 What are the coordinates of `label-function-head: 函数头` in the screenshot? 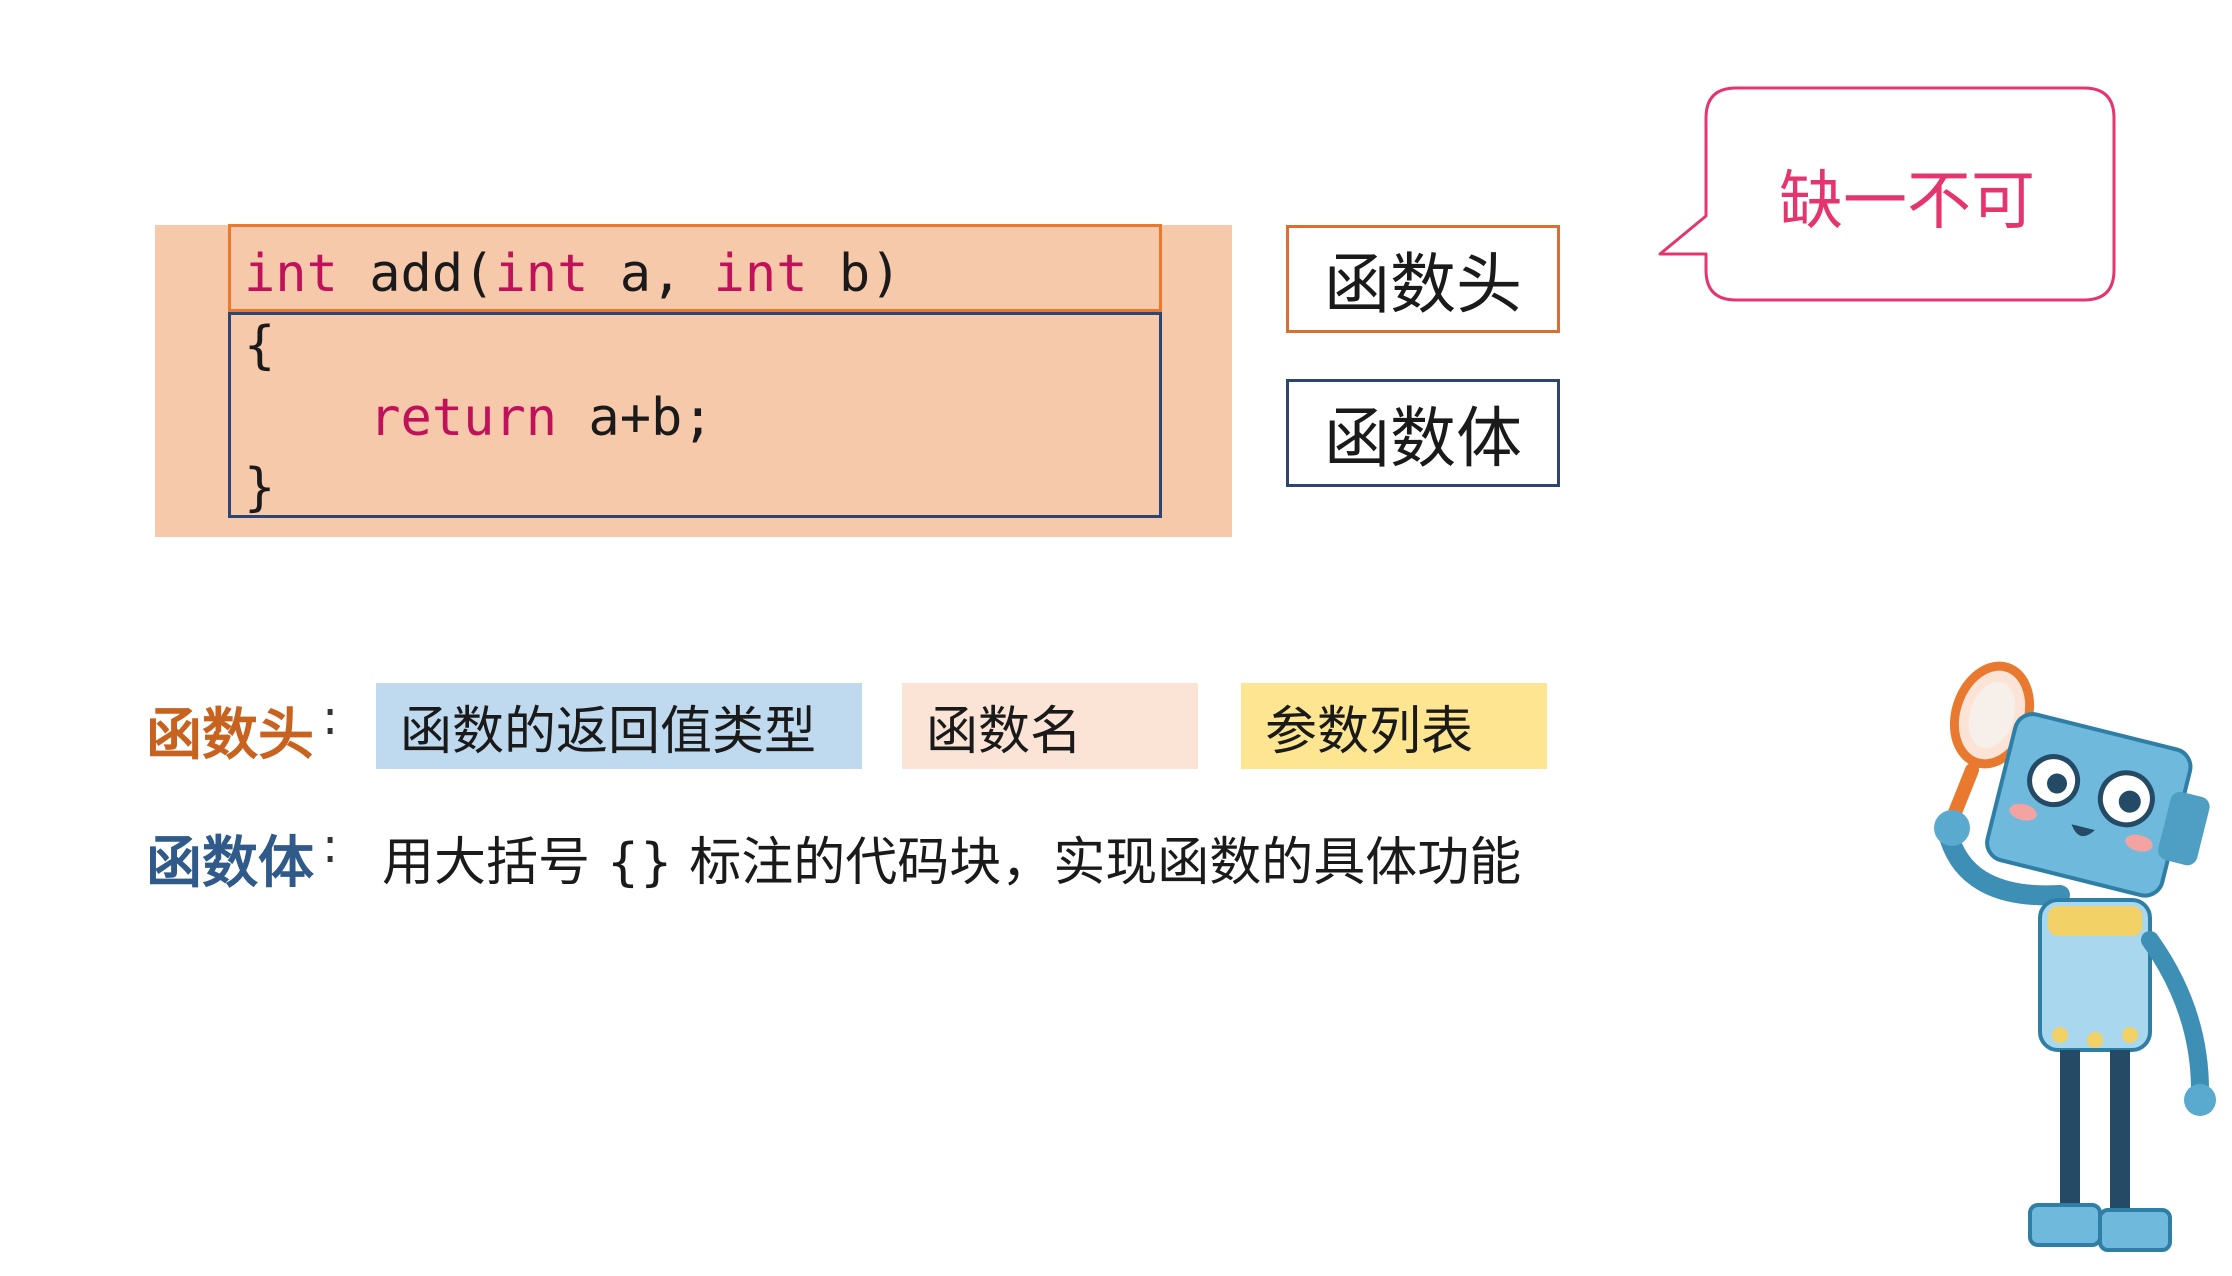 It's located at (1423, 279).